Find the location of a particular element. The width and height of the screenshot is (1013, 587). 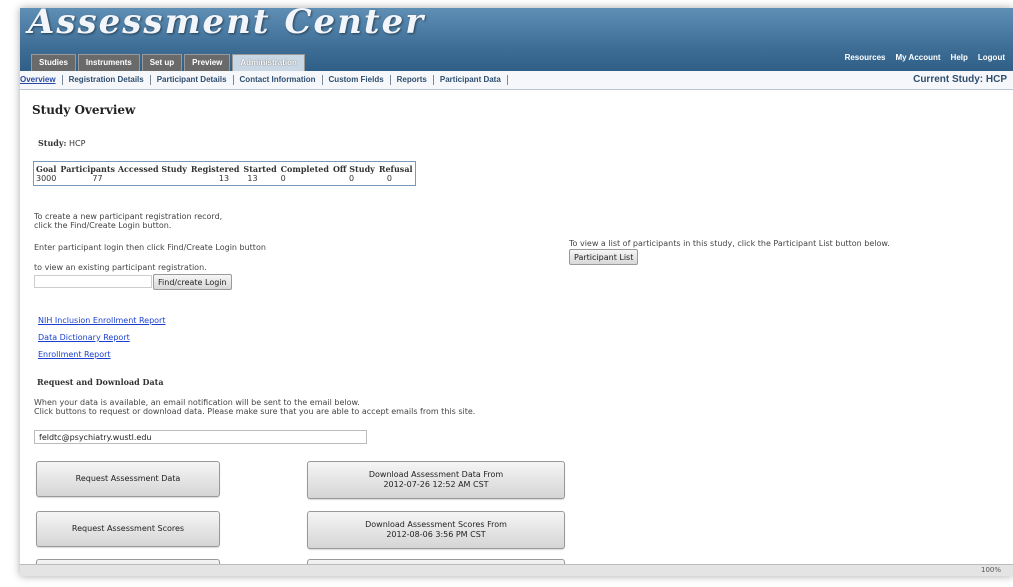

status-bar: 100% is located at coordinates (516, 570).